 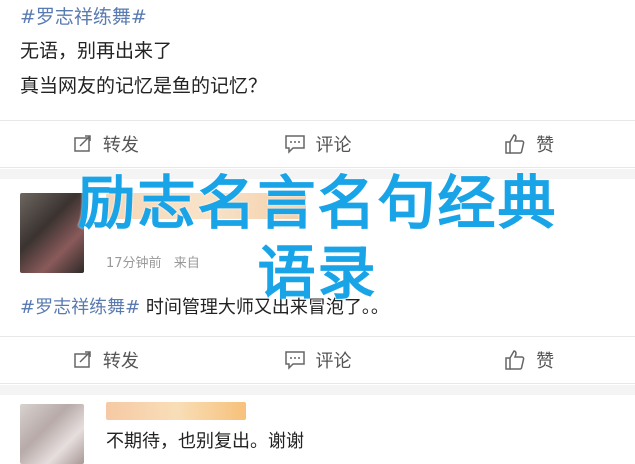 What do you see at coordinates (144, 86) in the screenshot?
I see `post-1-line-2: 真当网友的记忆是鱼的记忆？` at bounding box center [144, 86].